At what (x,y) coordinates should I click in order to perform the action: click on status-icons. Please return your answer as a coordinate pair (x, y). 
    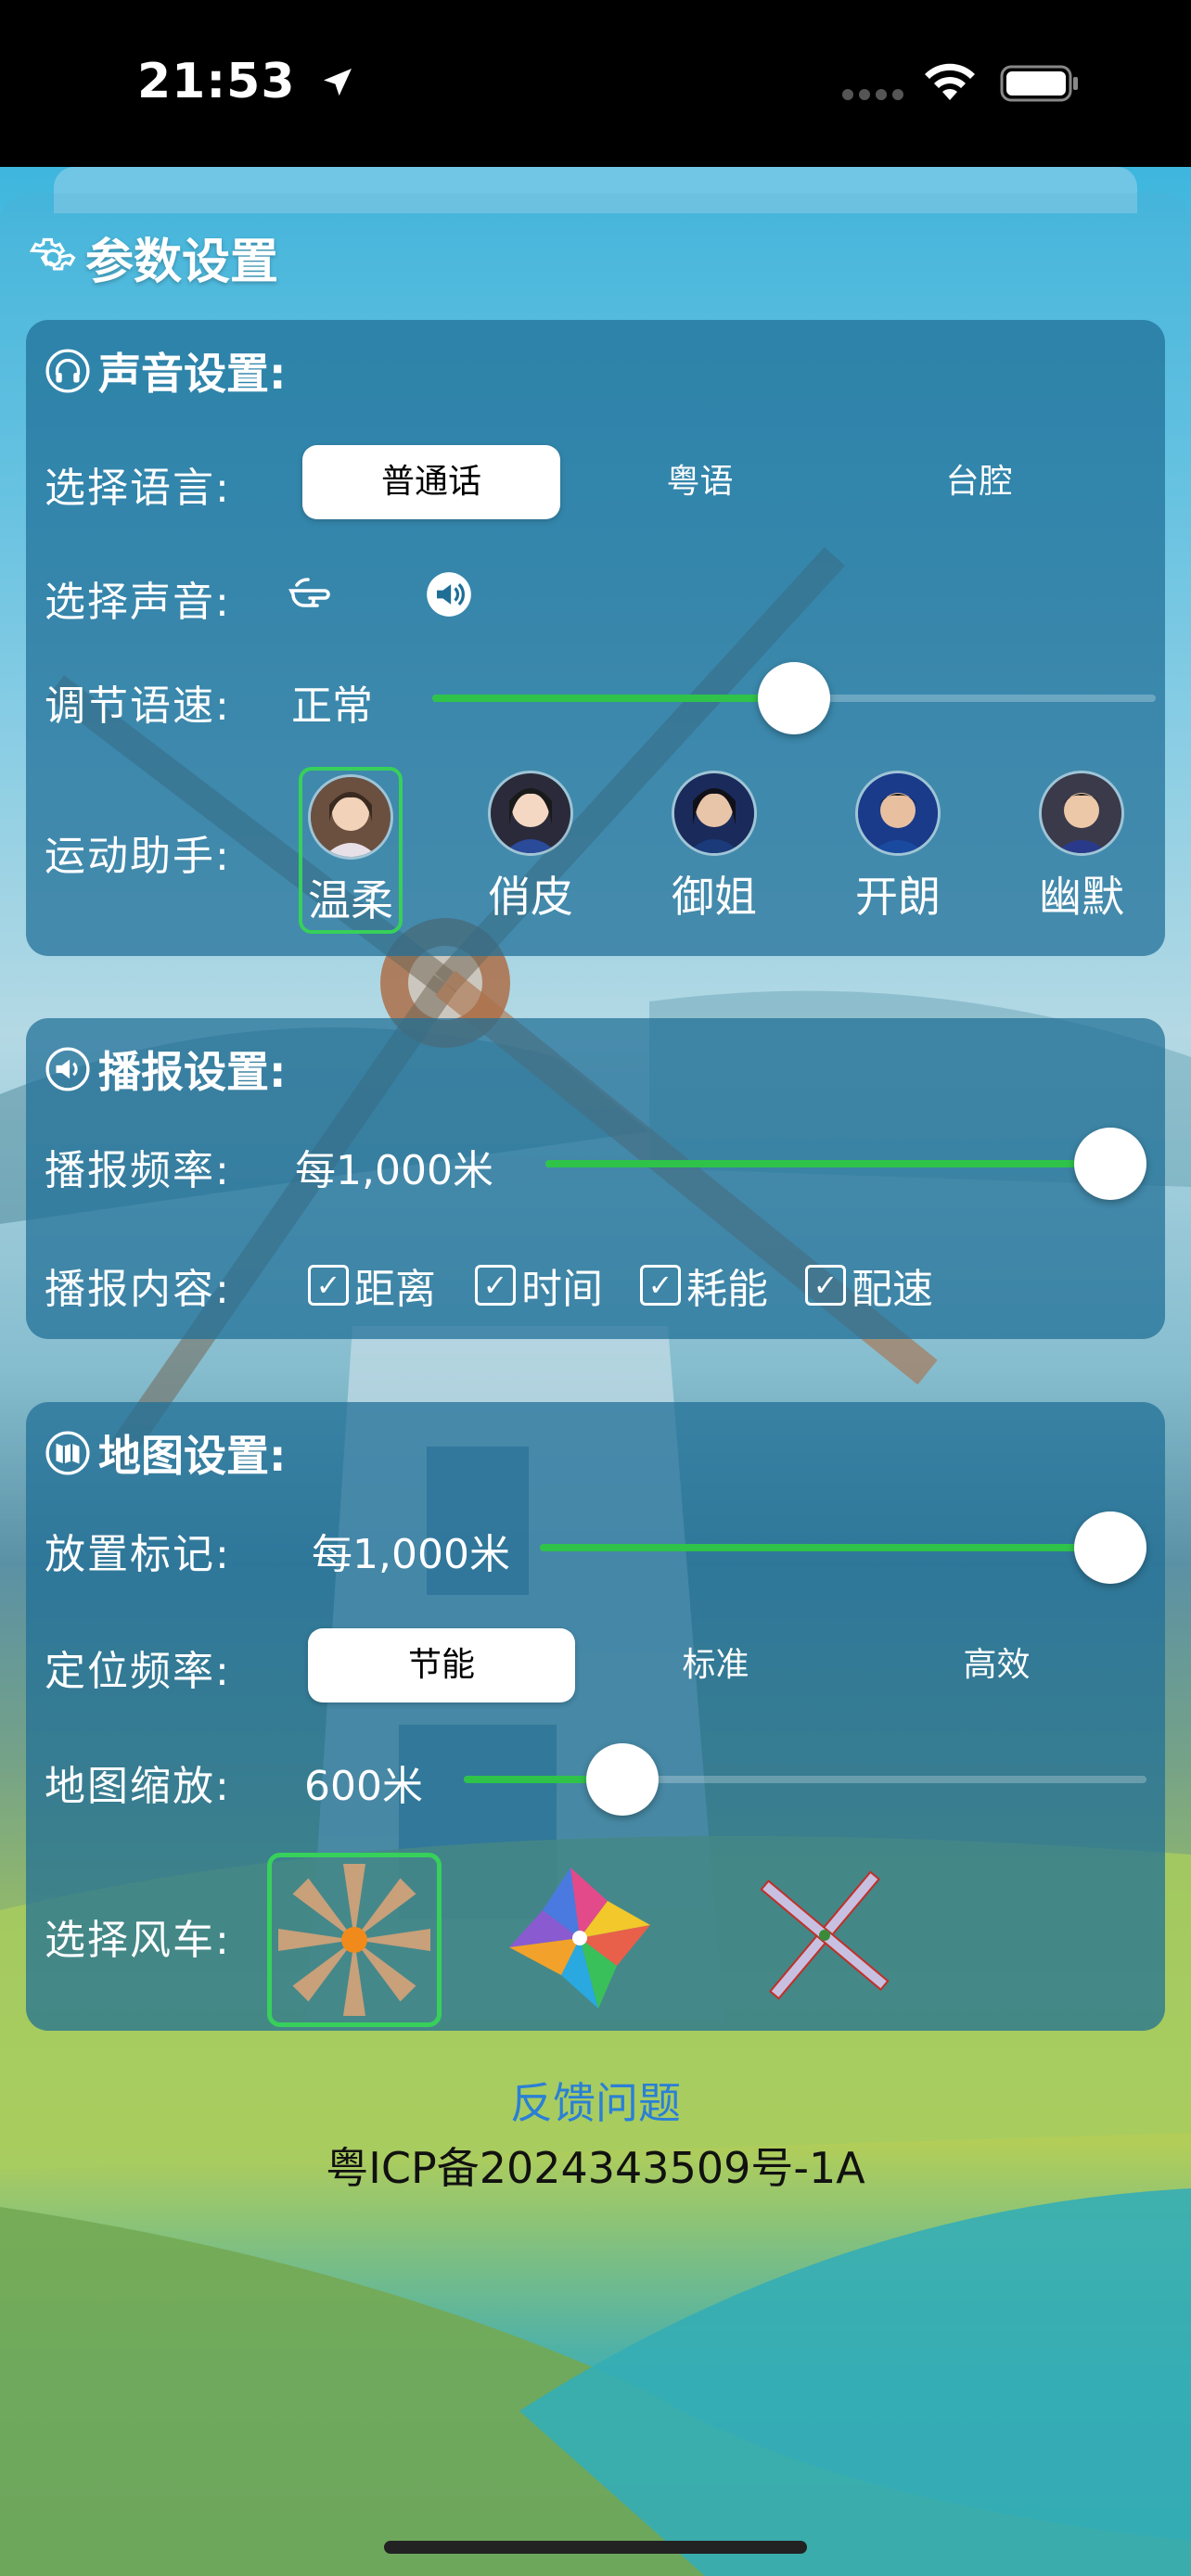
    Looking at the image, I should click on (960, 85).